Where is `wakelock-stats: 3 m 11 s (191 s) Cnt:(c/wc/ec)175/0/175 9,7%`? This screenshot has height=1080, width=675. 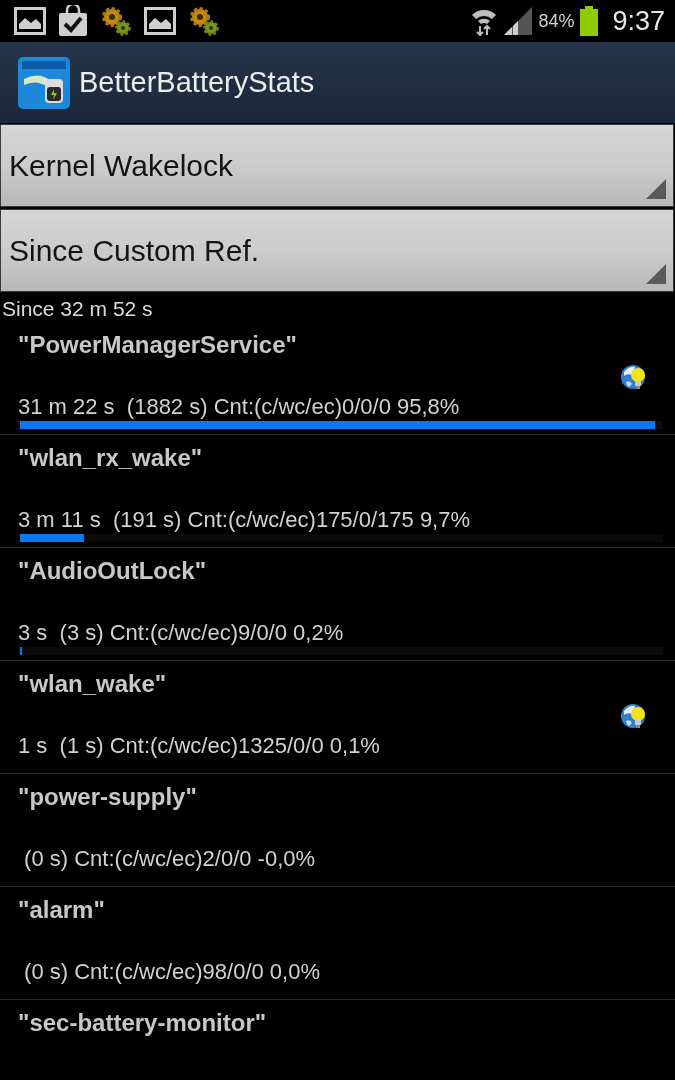 wakelock-stats: 3 m 11 s (191 s) Cnt:(c/wc/ec)175/0/175 9,7% is located at coordinates (244, 520).